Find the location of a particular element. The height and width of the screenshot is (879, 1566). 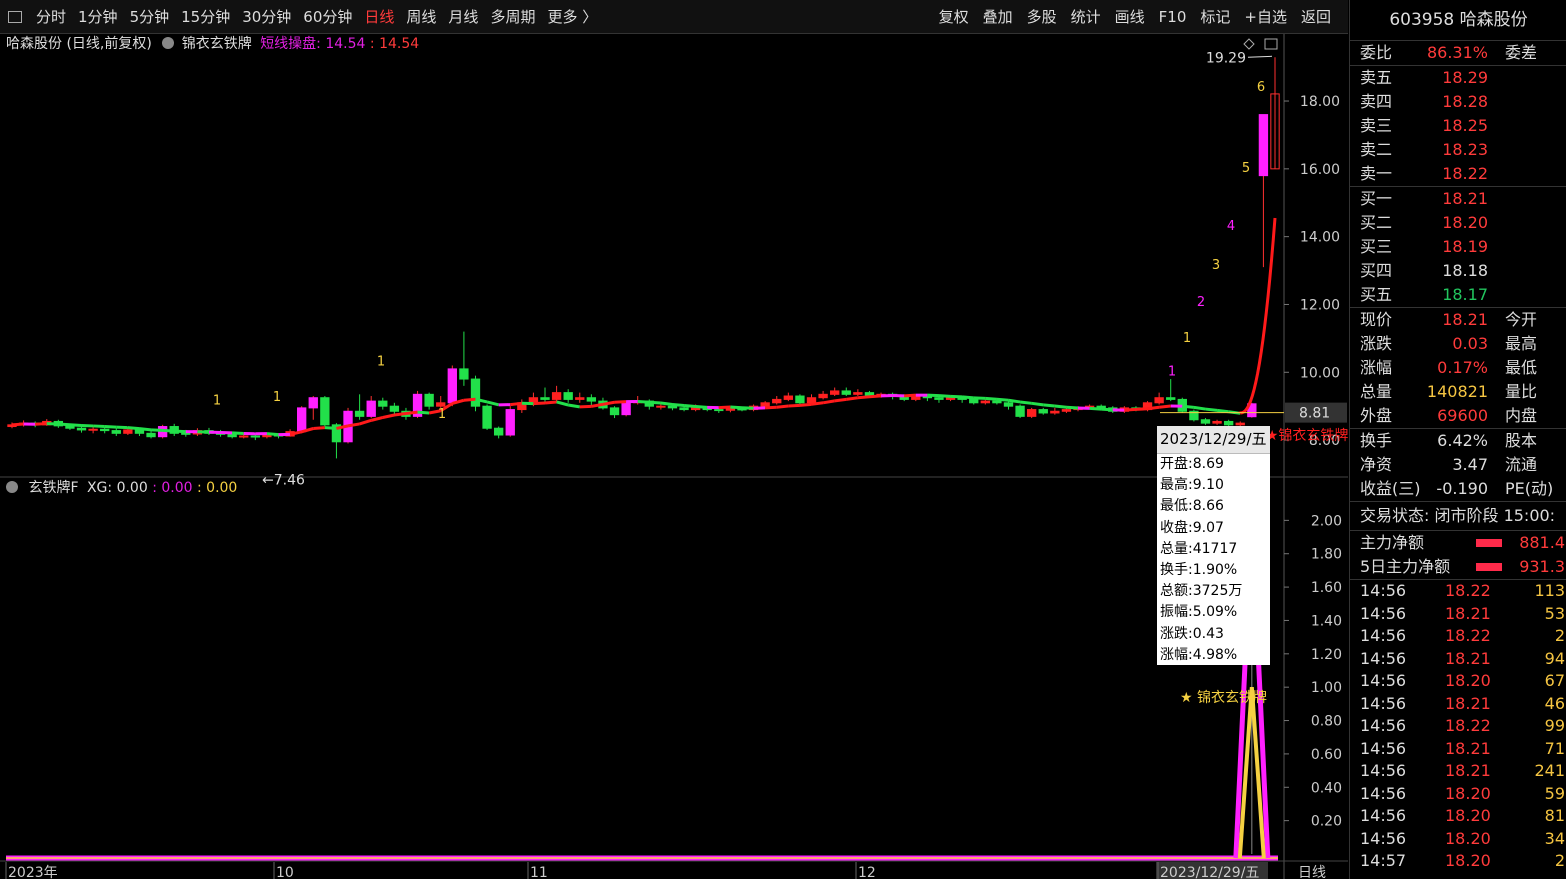

count-label: 4 is located at coordinates (1231, 226).